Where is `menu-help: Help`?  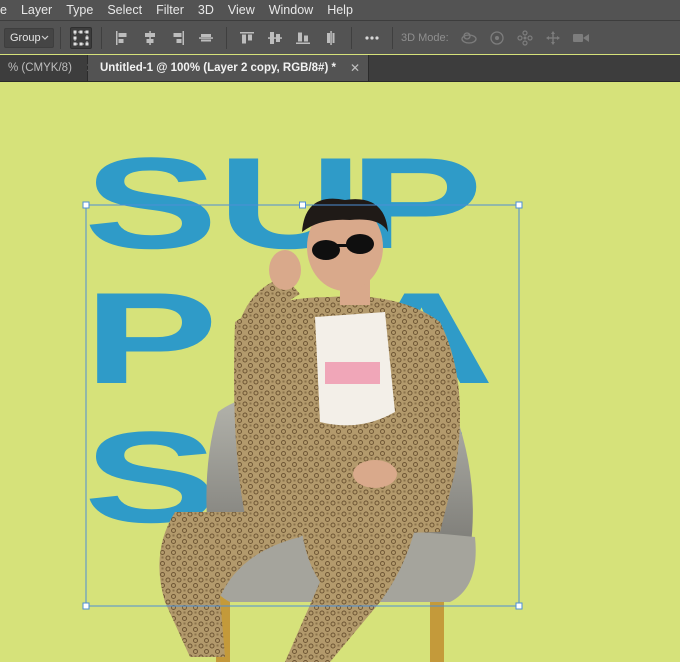
menu-help: Help is located at coordinates (340, 10).